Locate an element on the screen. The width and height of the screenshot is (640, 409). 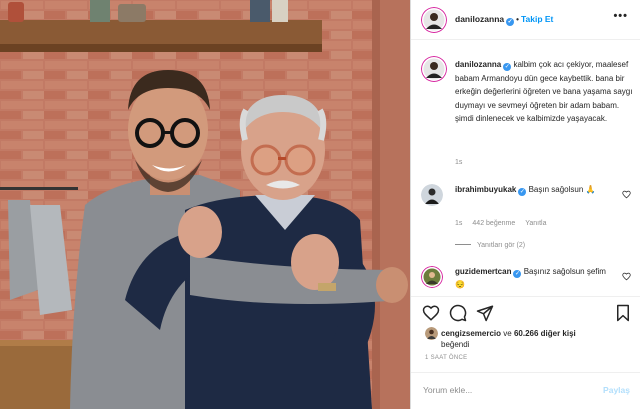
comment-text: Başın sağolsun 🙏 is located at coordinates (562, 189).